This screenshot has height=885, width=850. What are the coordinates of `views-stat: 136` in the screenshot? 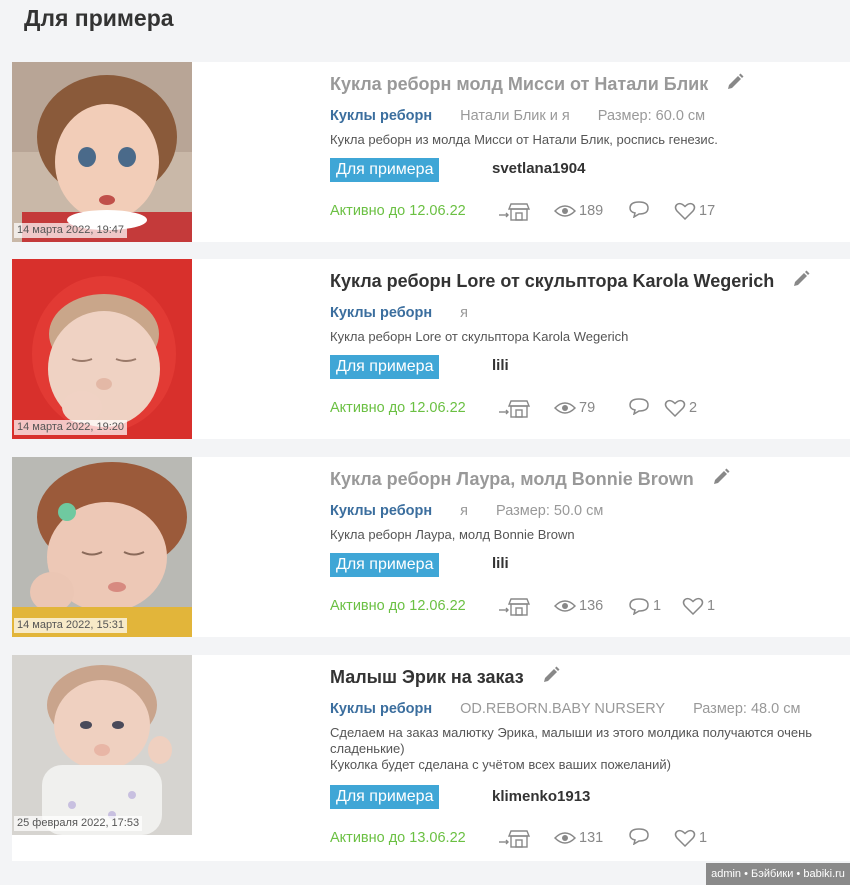 It's located at (578, 606).